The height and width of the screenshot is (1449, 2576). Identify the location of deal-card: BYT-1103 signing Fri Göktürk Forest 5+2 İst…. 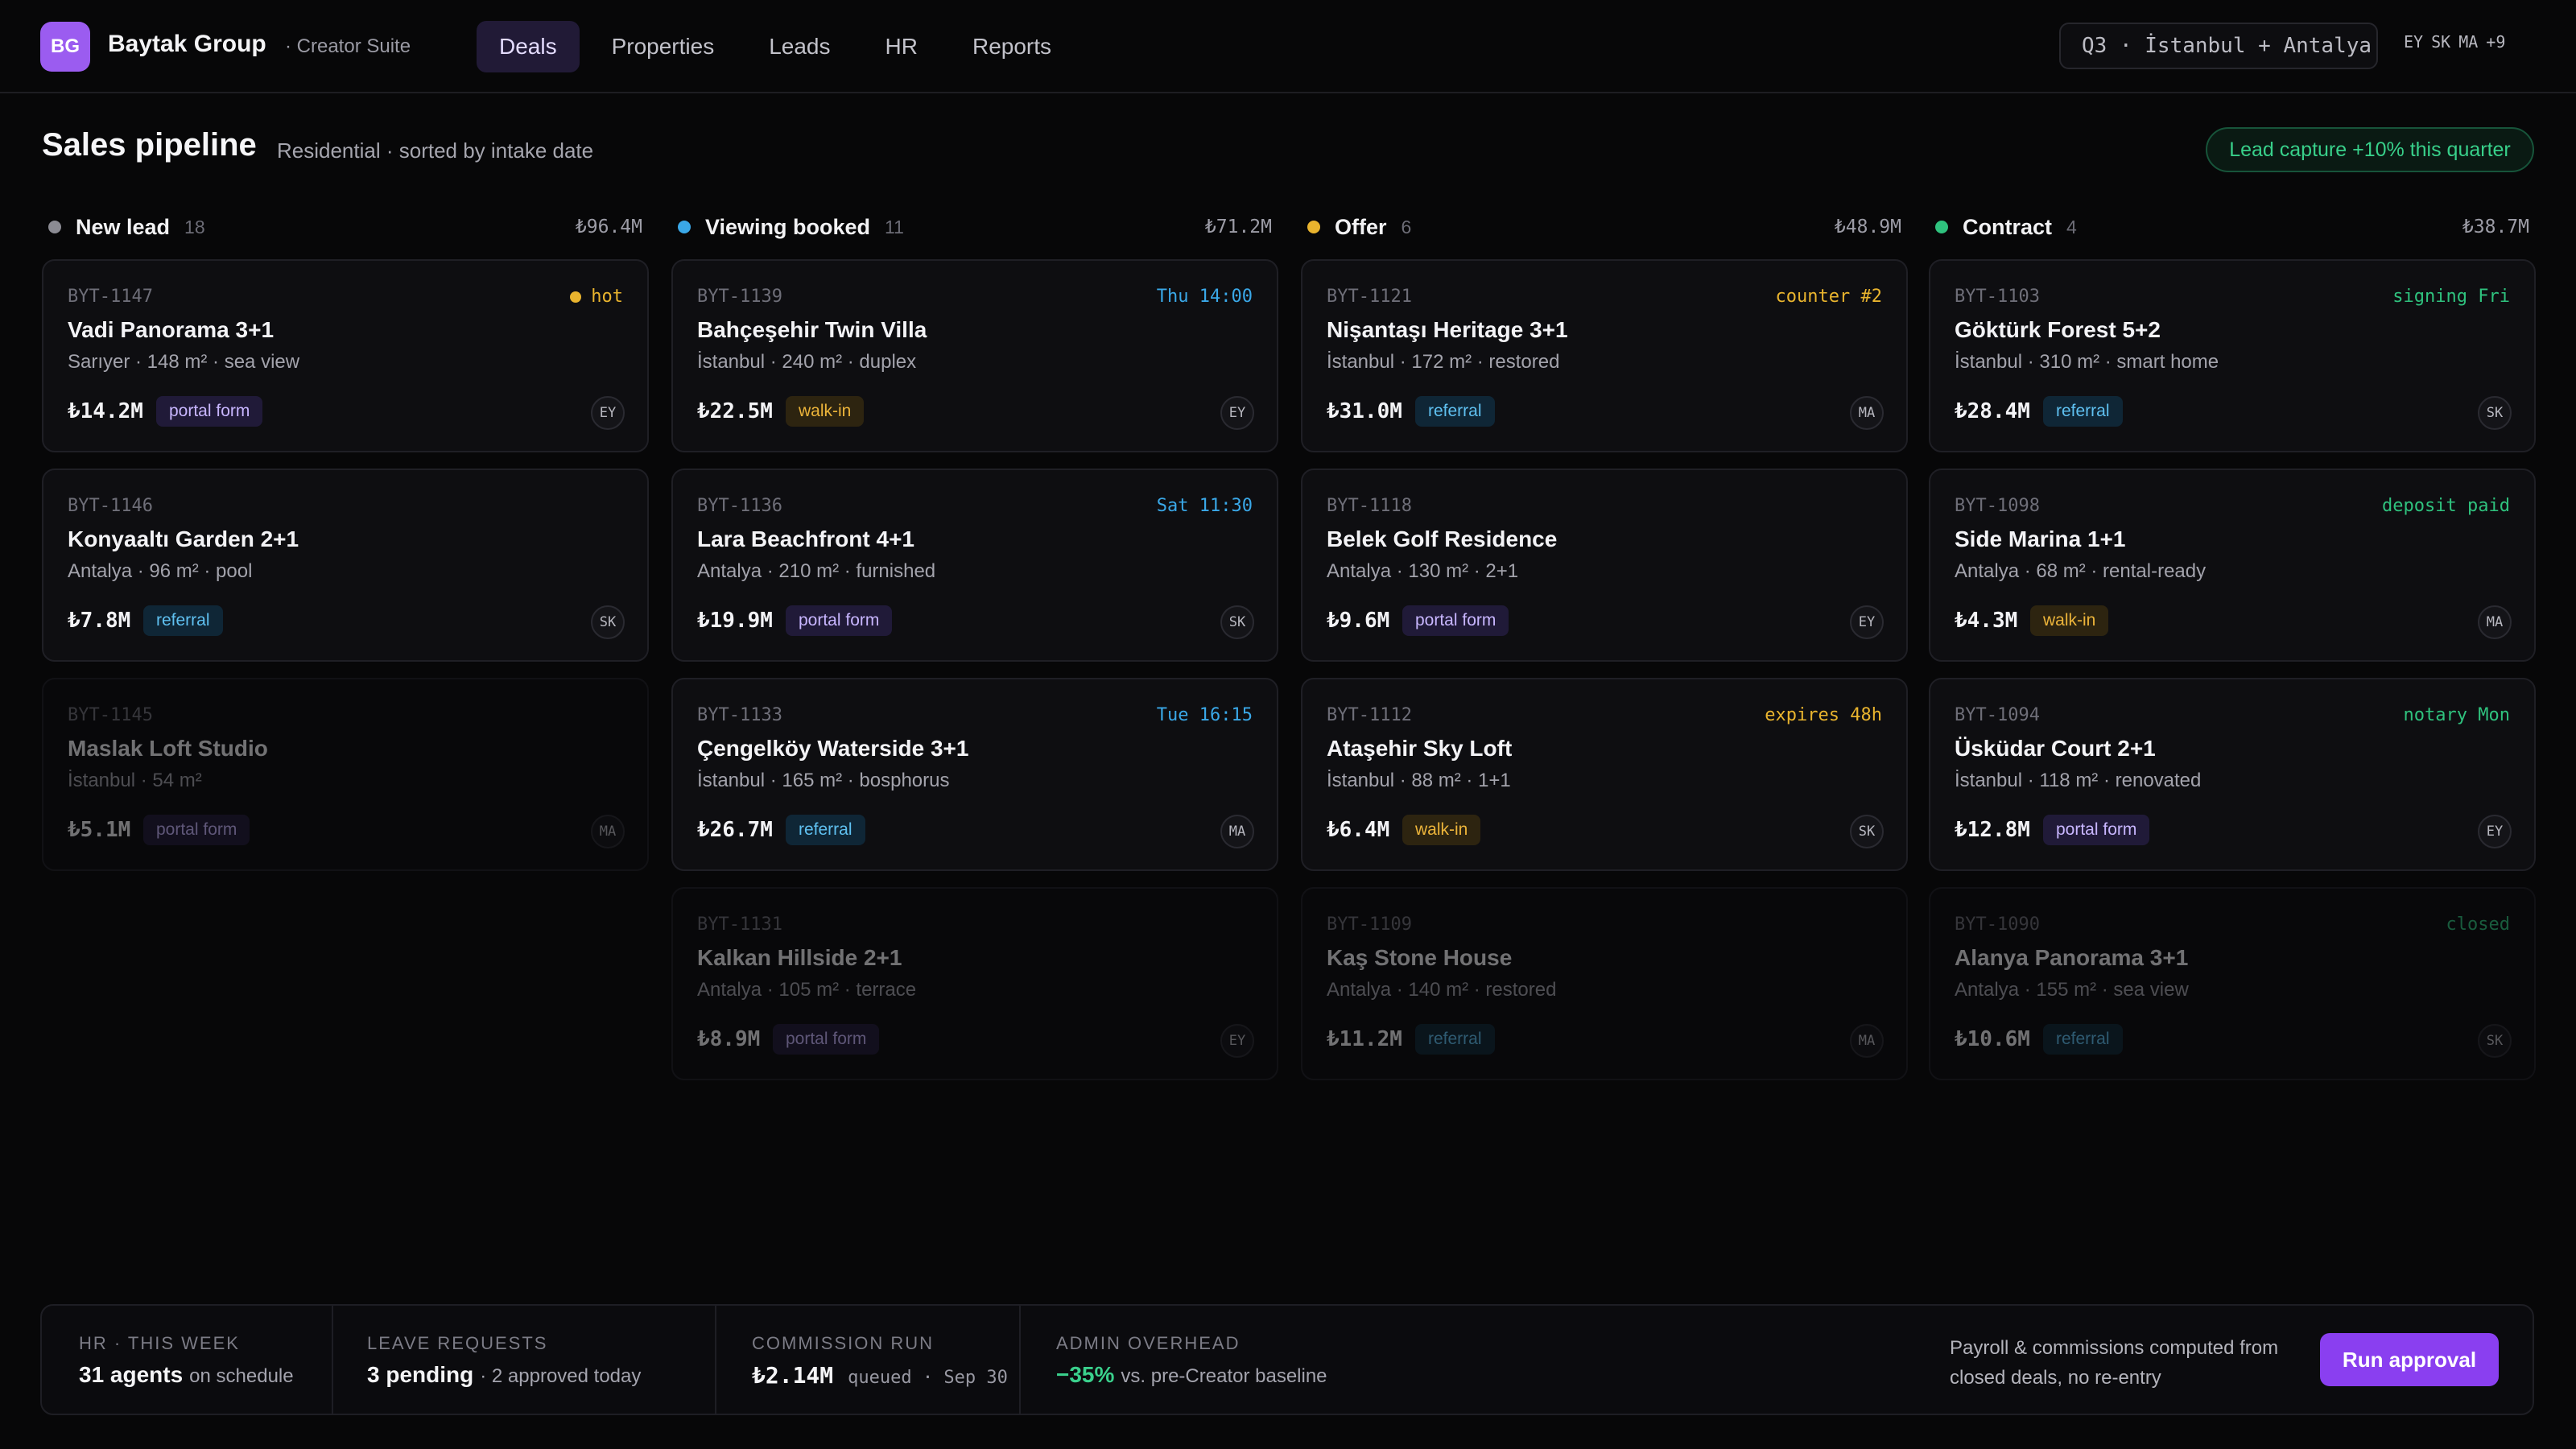
(2232, 355).